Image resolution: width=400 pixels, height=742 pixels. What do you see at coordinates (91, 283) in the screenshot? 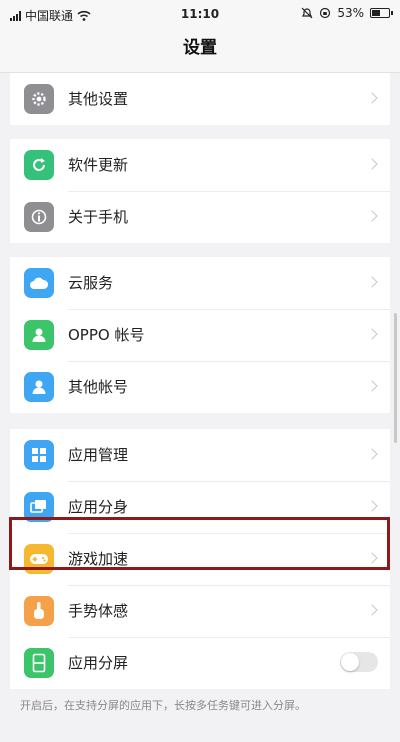
I see `settings-item-label: 云服务` at bounding box center [91, 283].